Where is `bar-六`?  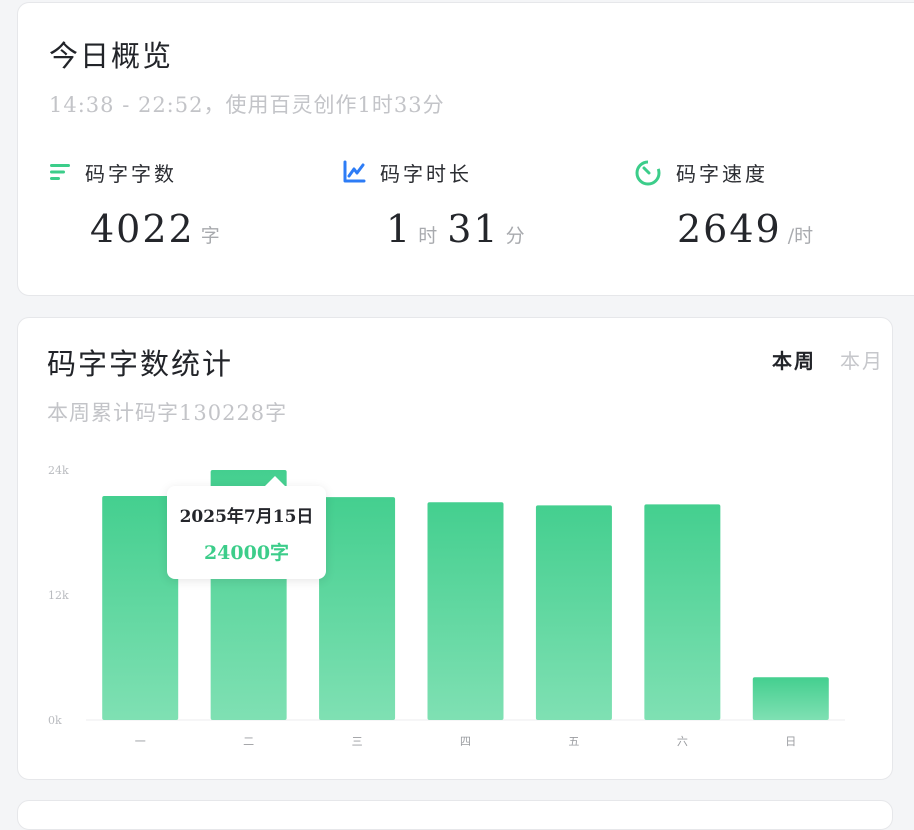
bar-六 is located at coordinates (682, 612).